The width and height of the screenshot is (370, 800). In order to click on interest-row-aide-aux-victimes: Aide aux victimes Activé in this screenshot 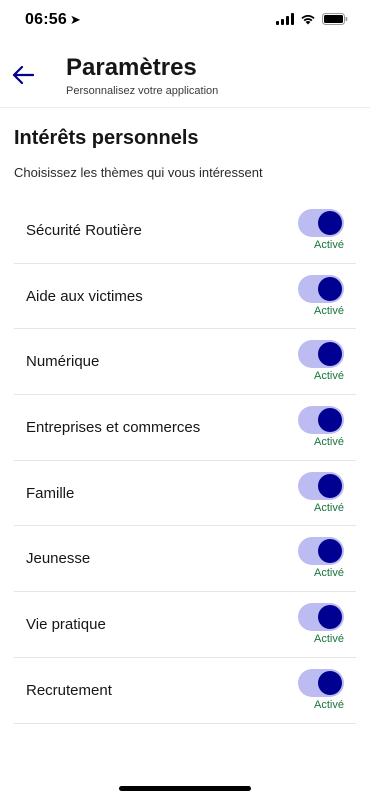, I will do `click(185, 297)`.